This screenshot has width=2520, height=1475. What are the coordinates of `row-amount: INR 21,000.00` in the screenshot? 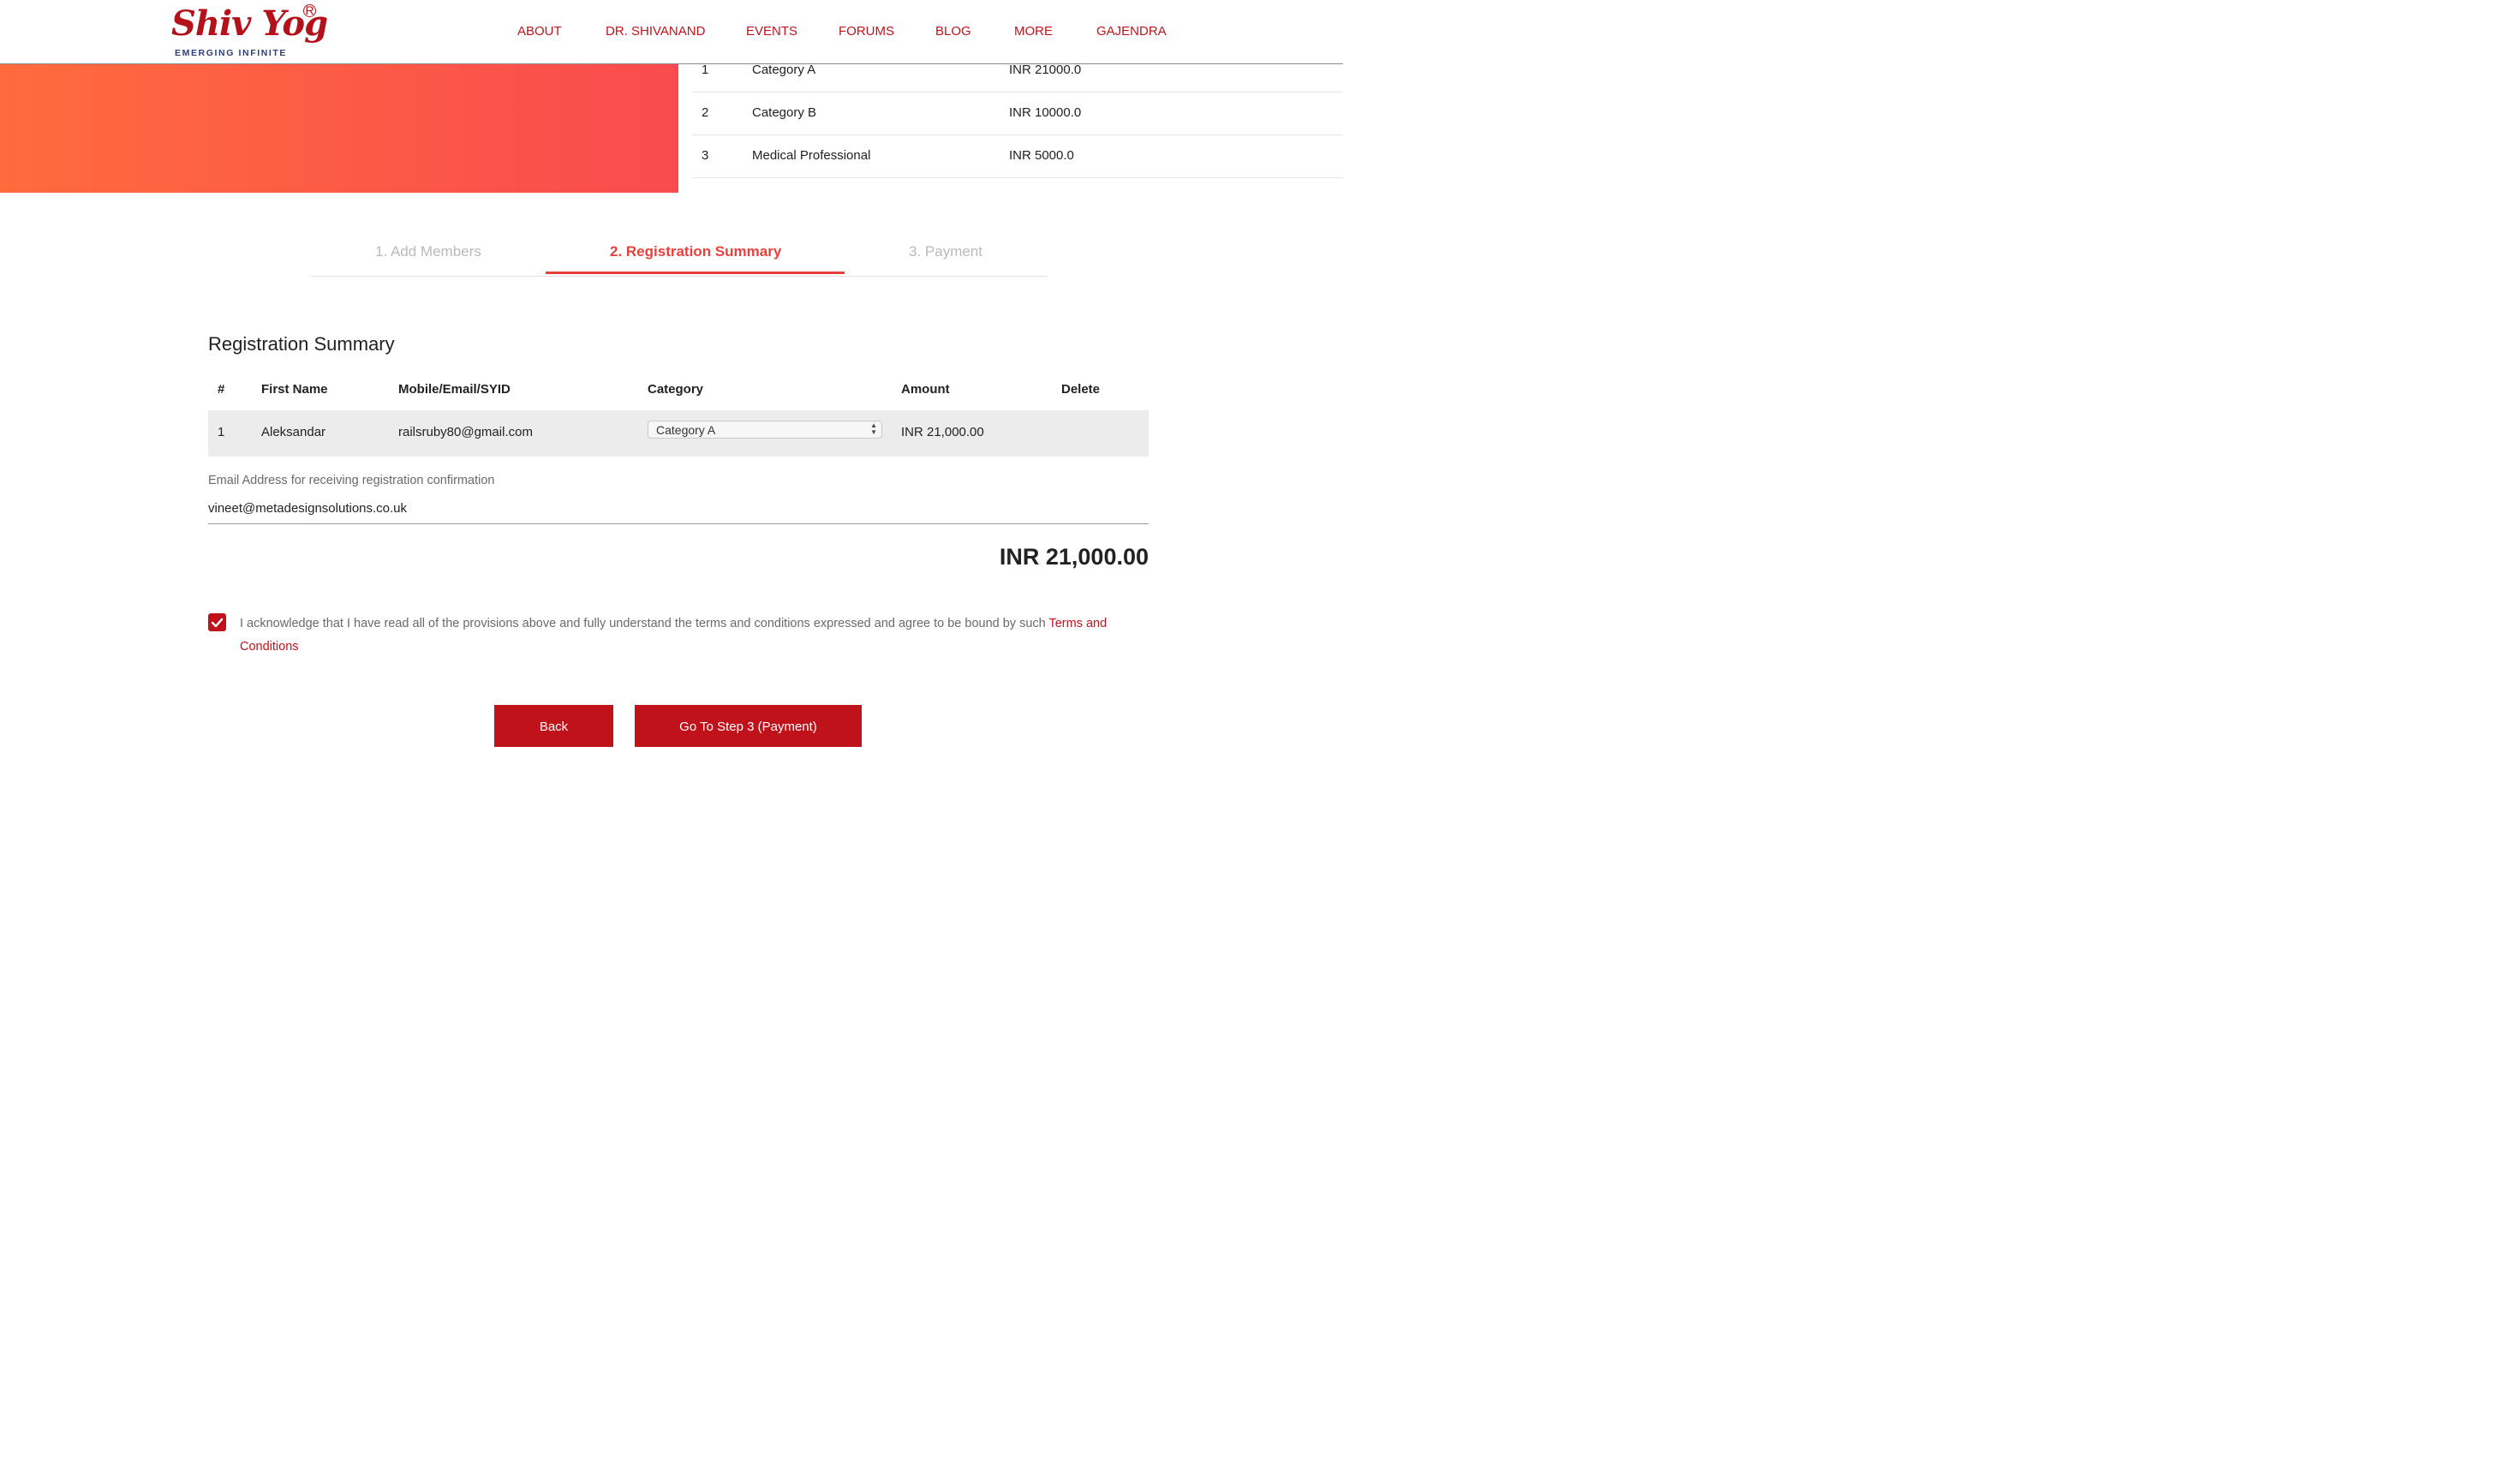 It's located at (943, 432).